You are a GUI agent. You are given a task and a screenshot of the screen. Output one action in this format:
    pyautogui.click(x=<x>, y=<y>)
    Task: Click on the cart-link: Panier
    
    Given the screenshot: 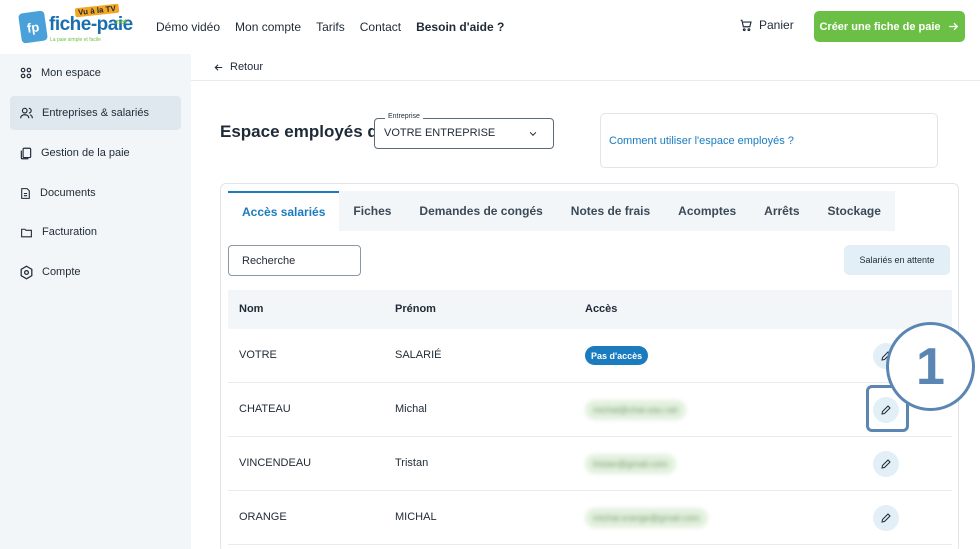 What is the action you would take?
    pyautogui.click(x=766, y=25)
    